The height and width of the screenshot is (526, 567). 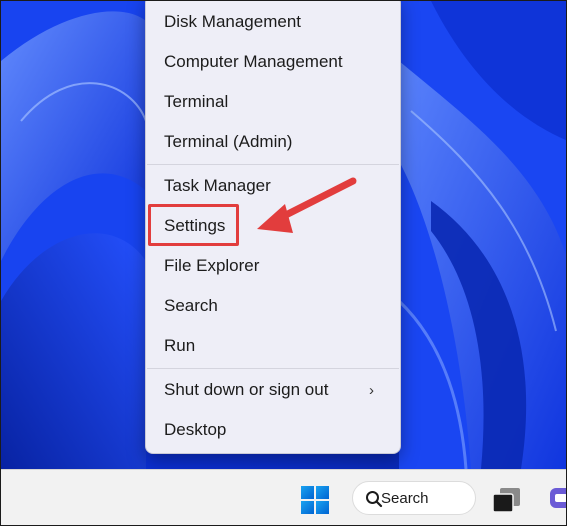 I want to click on windows-start-icon, so click(x=315, y=500).